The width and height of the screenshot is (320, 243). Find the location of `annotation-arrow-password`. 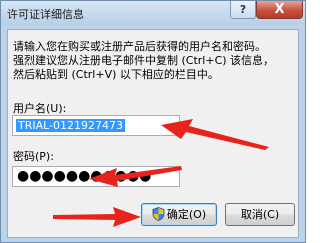

annotation-arrow-password is located at coordinates (135, 176).